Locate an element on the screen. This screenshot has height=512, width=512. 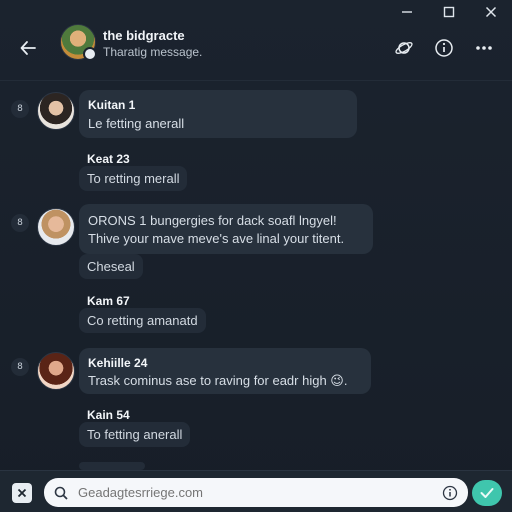
message-sender: Kehiille 24 is located at coordinates (118, 363).